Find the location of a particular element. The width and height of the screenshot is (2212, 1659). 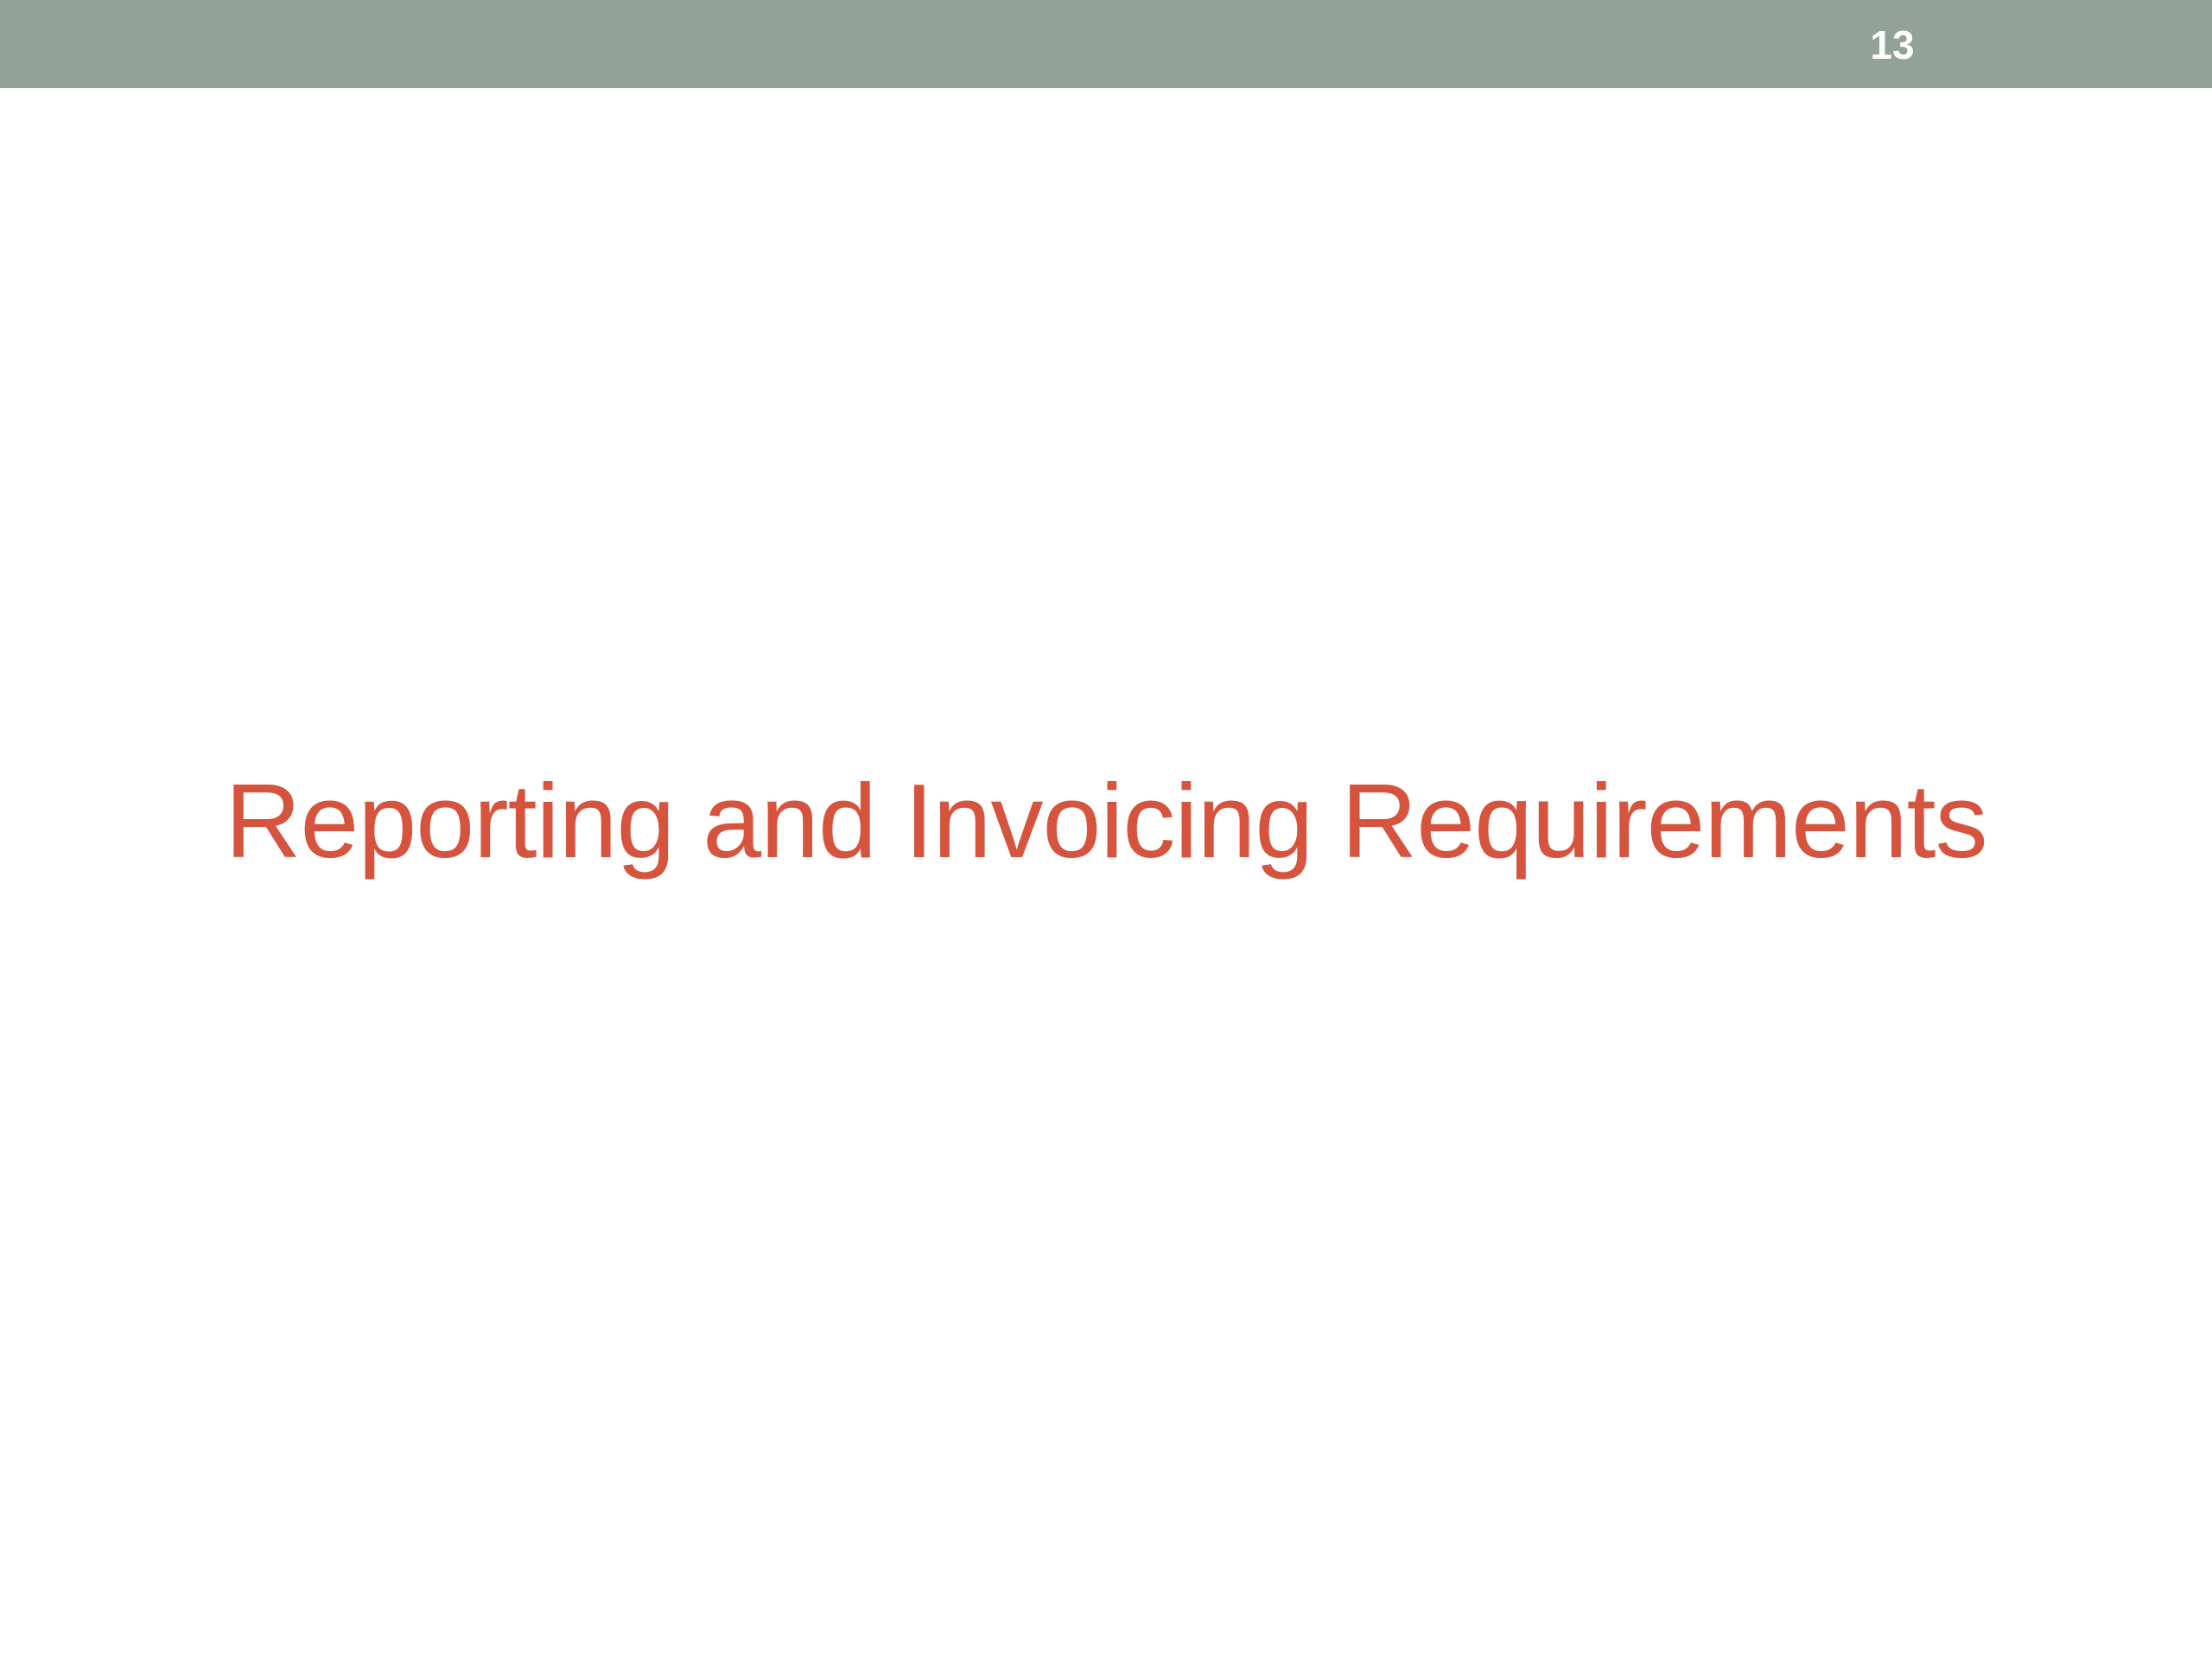

slide-title: Reporting and Invoicing Requirements is located at coordinates (1106, 821).